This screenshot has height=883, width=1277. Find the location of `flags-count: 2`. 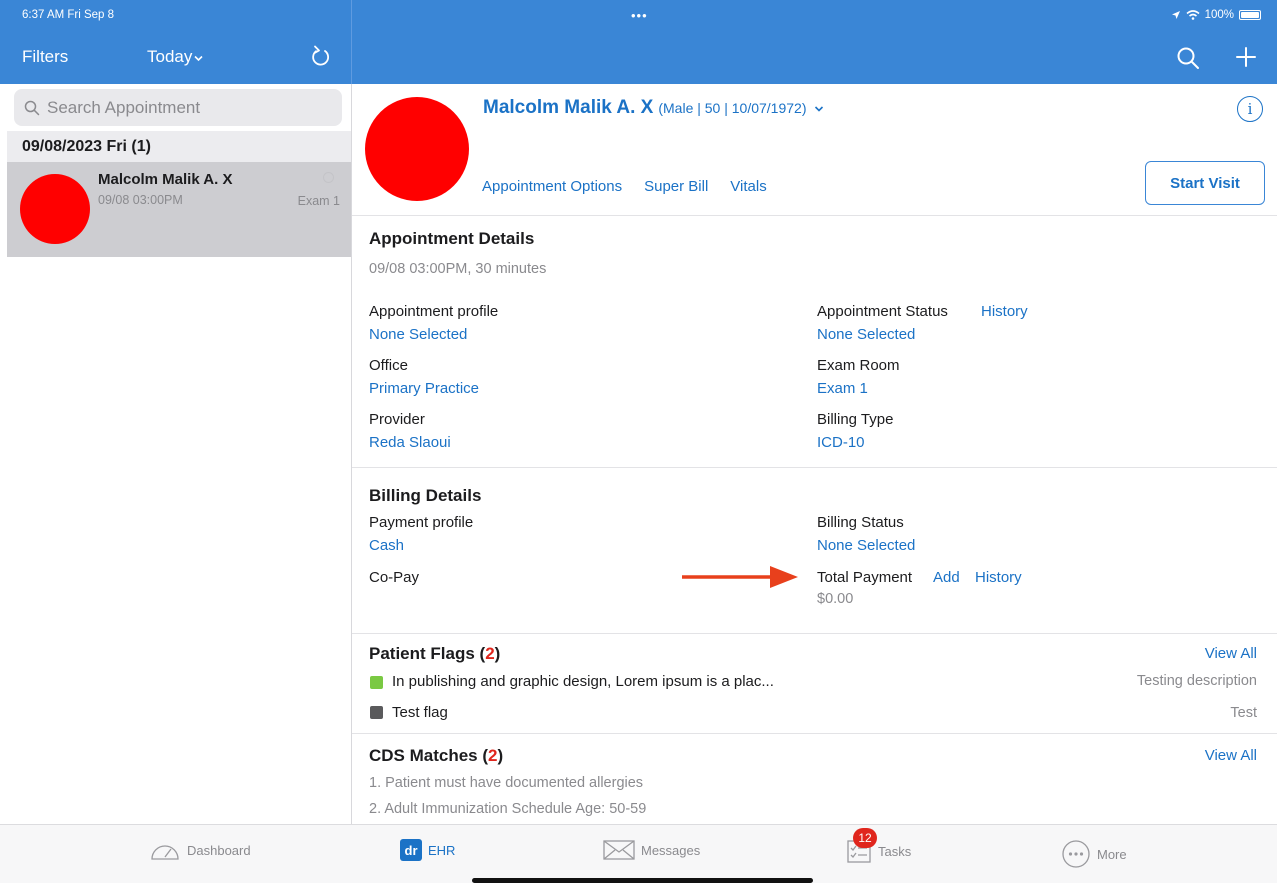

flags-count: 2 is located at coordinates (490, 653).